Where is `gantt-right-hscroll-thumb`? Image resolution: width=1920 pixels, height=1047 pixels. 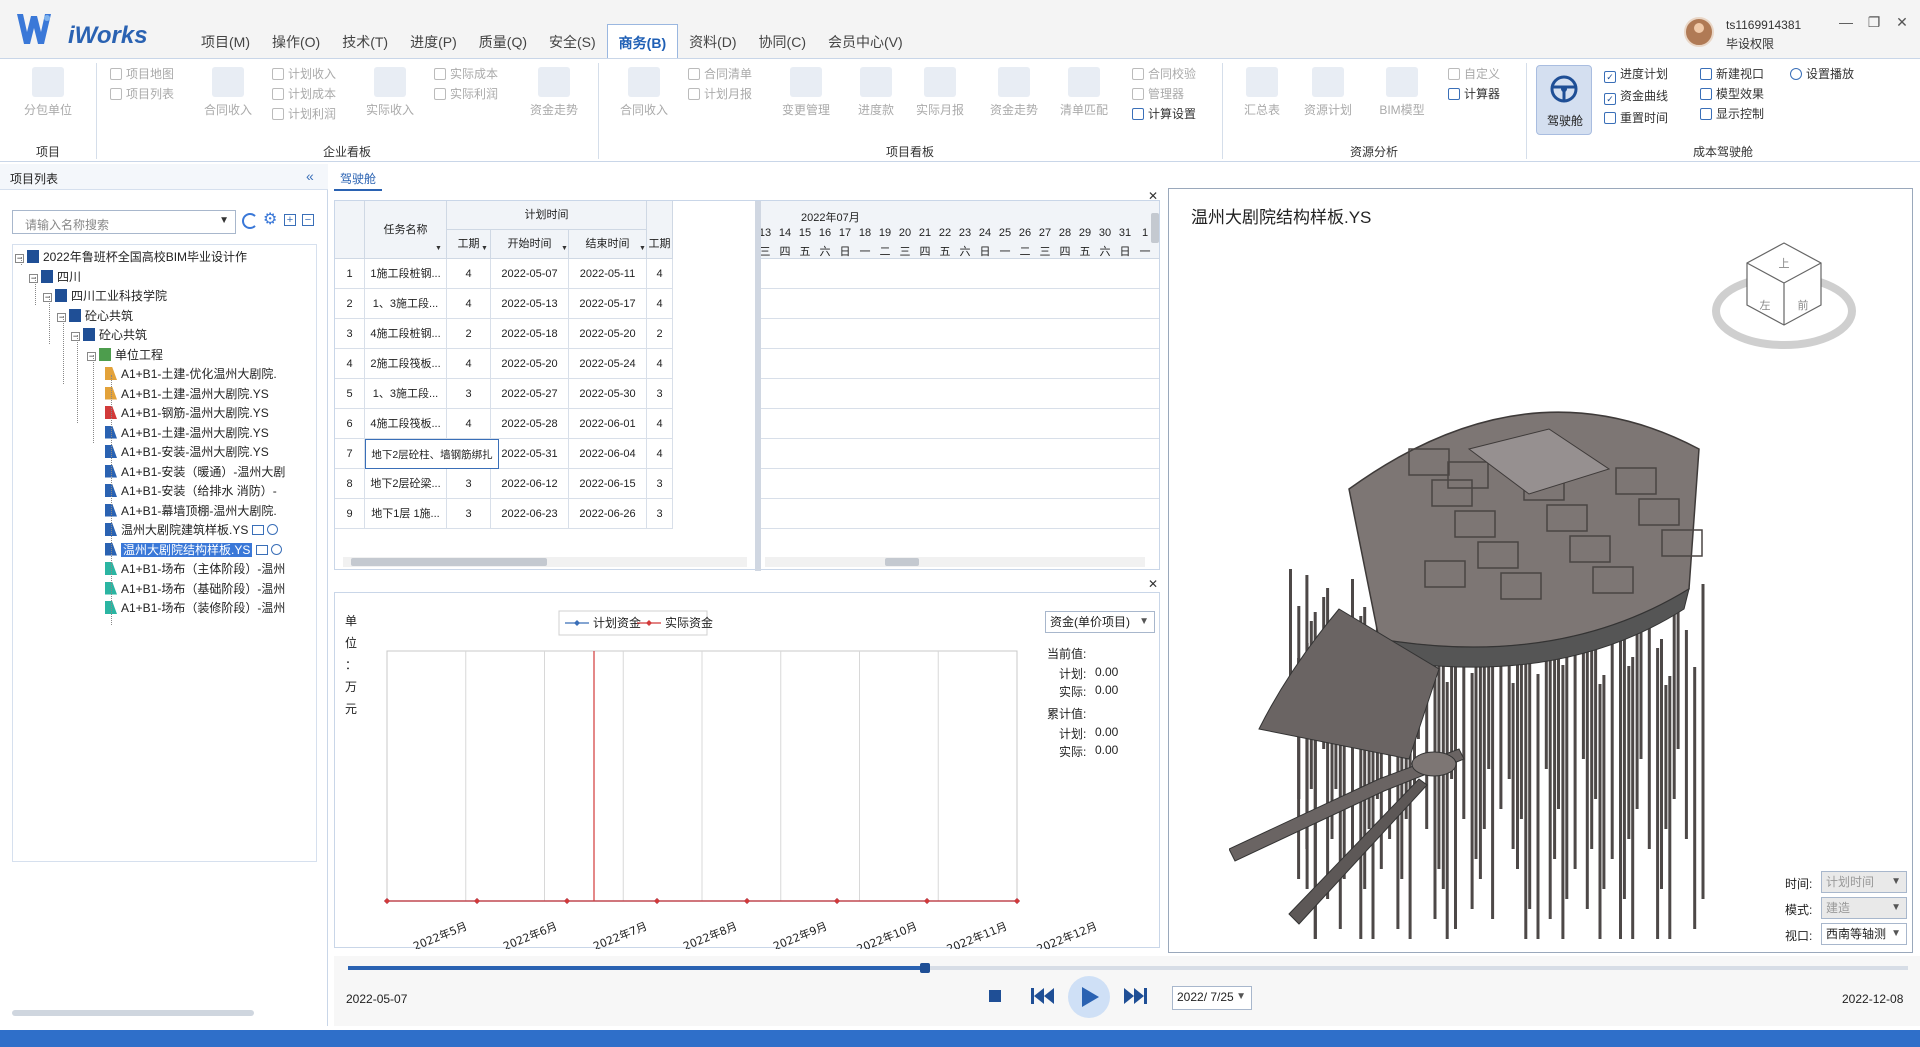 gantt-right-hscroll-thumb is located at coordinates (902, 562).